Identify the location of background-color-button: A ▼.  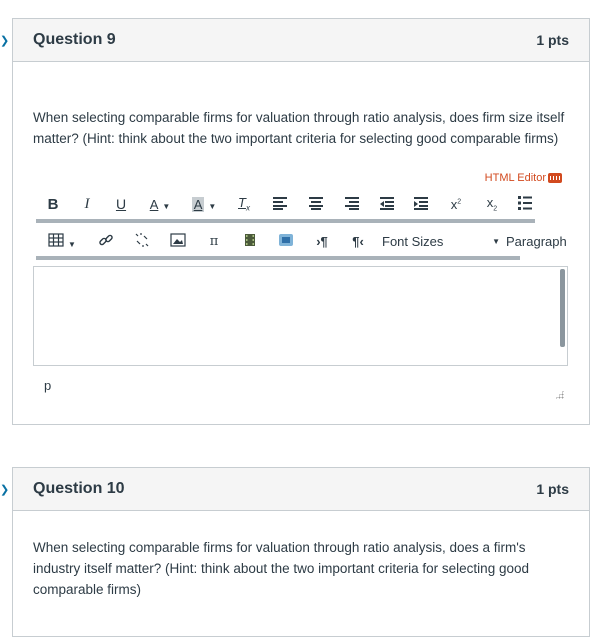
(204, 204).